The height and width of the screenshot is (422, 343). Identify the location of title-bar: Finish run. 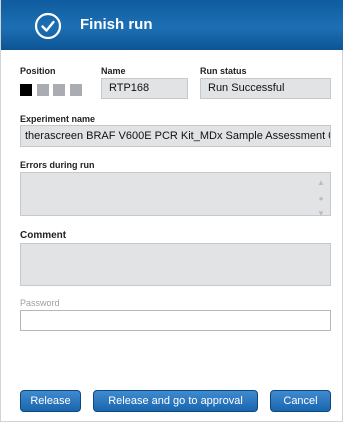
(172, 25).